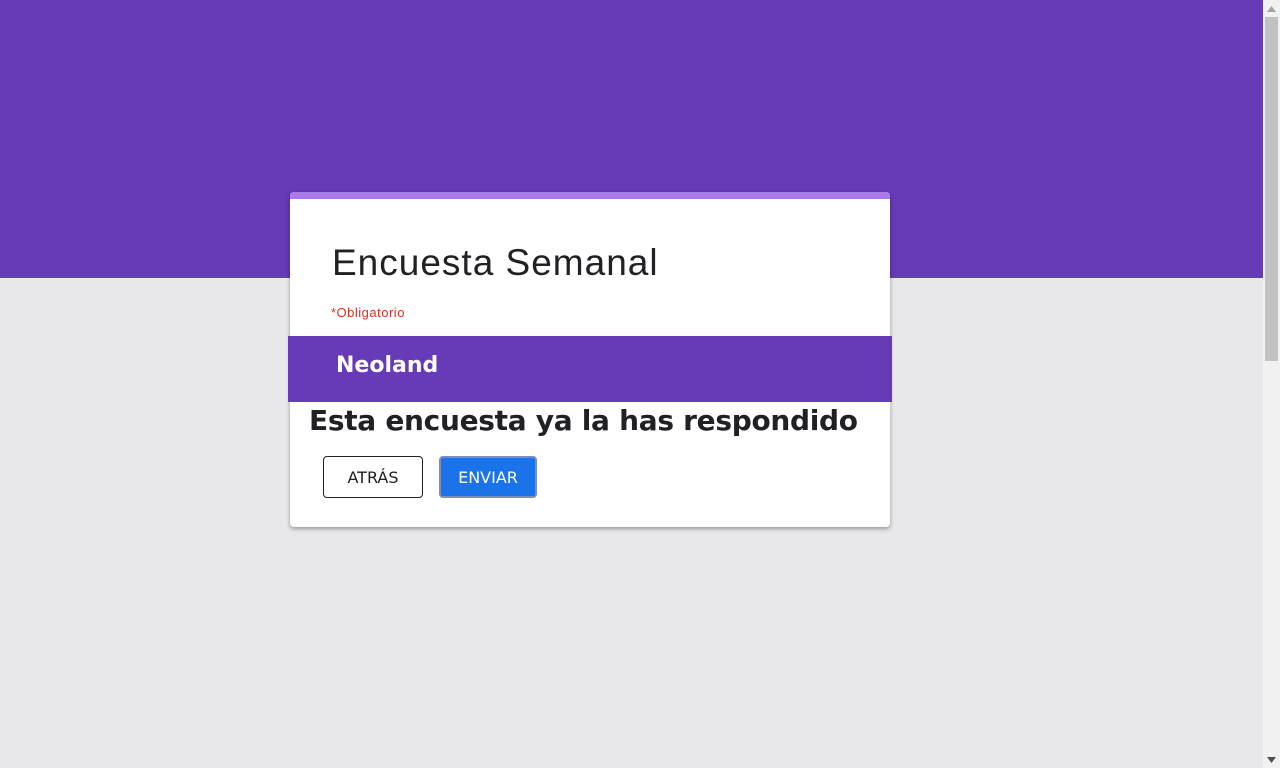 The height and width of the screenshot is (768, 1280). What do you see at coordinates (1271, 384) in the screenshot?
I see `vertical-scrollbar` at bounding box center [1271, 384].